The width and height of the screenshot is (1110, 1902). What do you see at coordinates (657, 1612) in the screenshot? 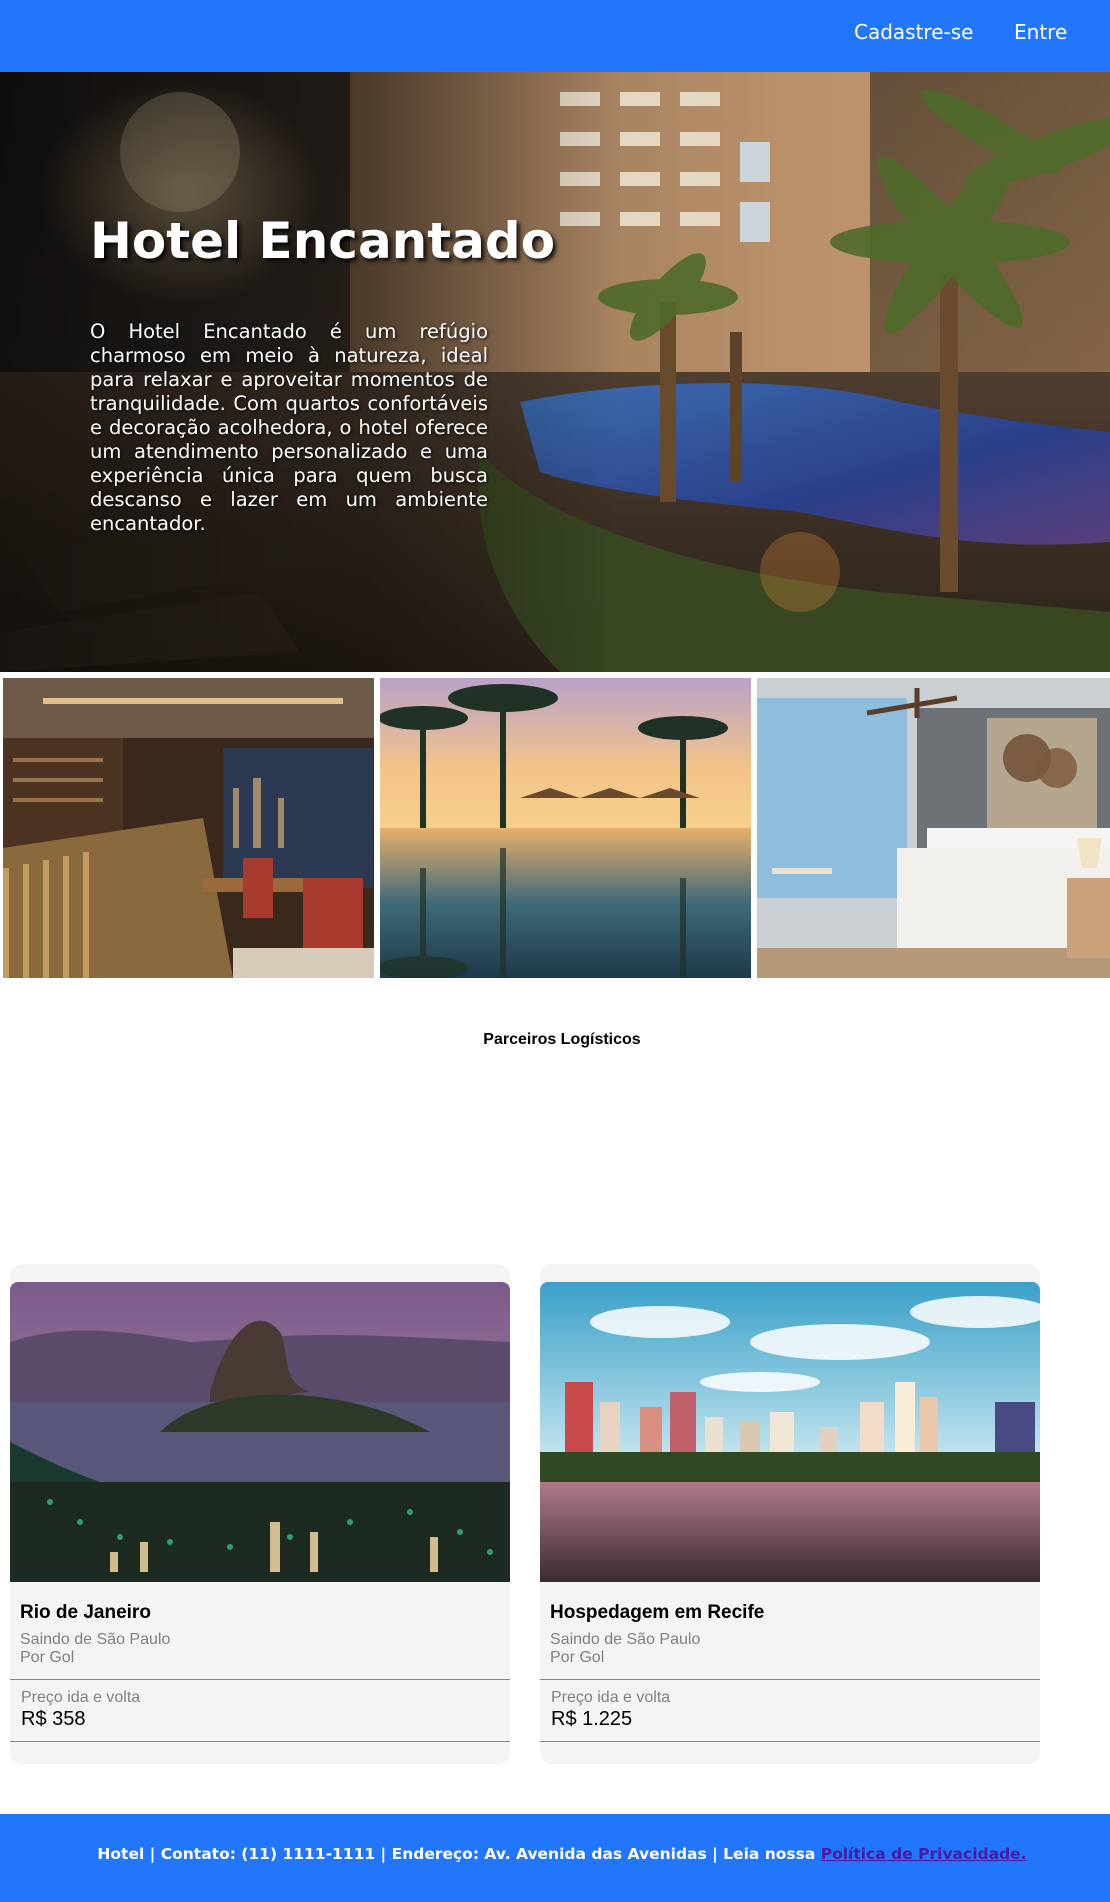
I see `card-title: Hospedagem em Recife` at bounding box center [657, 1612].